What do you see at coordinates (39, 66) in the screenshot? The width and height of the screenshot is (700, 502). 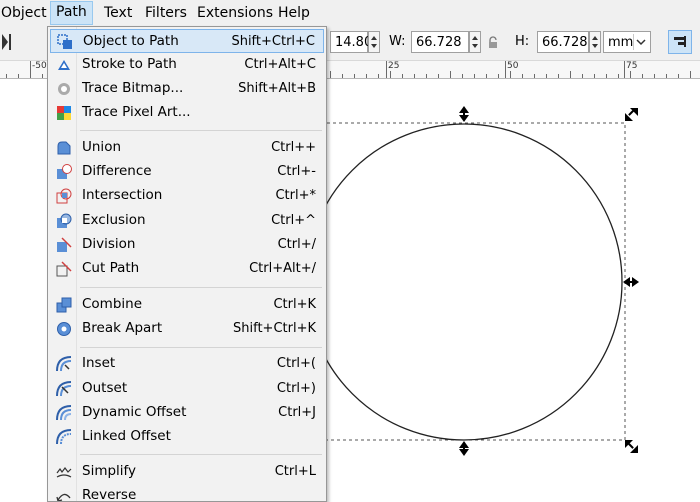 I see `ruler-label: -50` at bounding box center [39, 66].